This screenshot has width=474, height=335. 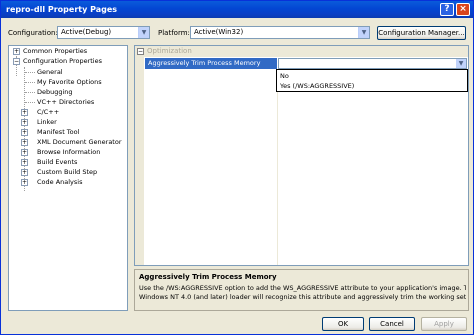 What do you see at coordinates (372, 63) in the screenshot?
I see `property-value-field: ▼` at bounding box center [372, 63].